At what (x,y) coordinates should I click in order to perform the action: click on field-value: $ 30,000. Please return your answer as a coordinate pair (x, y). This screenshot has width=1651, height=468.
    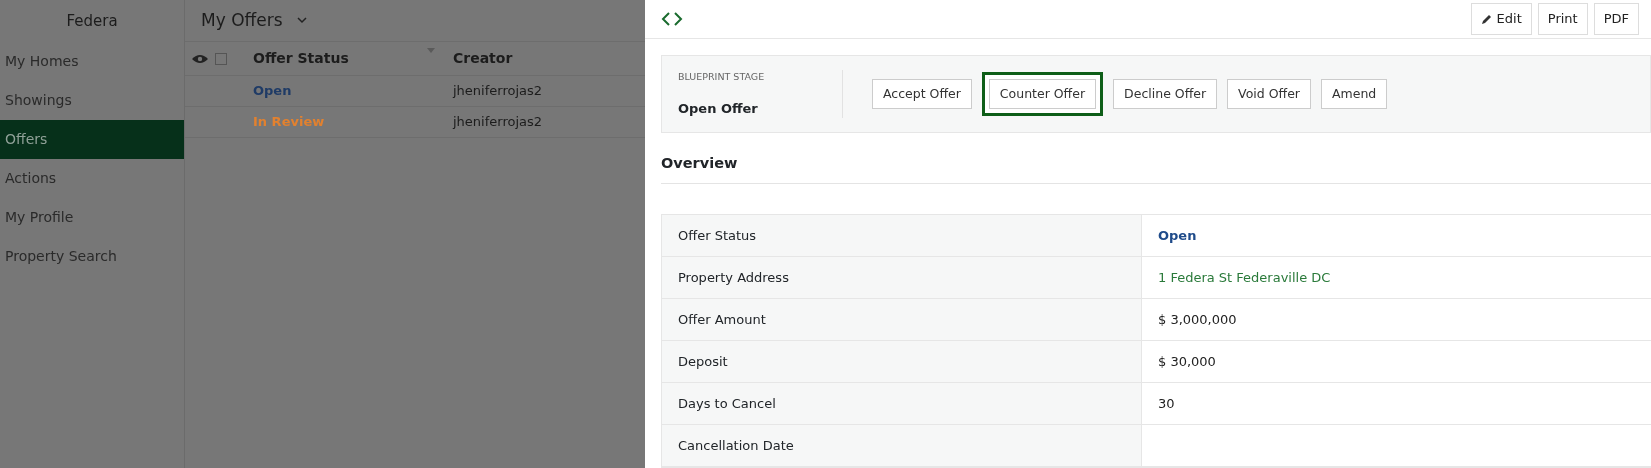
    Looking at the image, I should click on (1187, 361).